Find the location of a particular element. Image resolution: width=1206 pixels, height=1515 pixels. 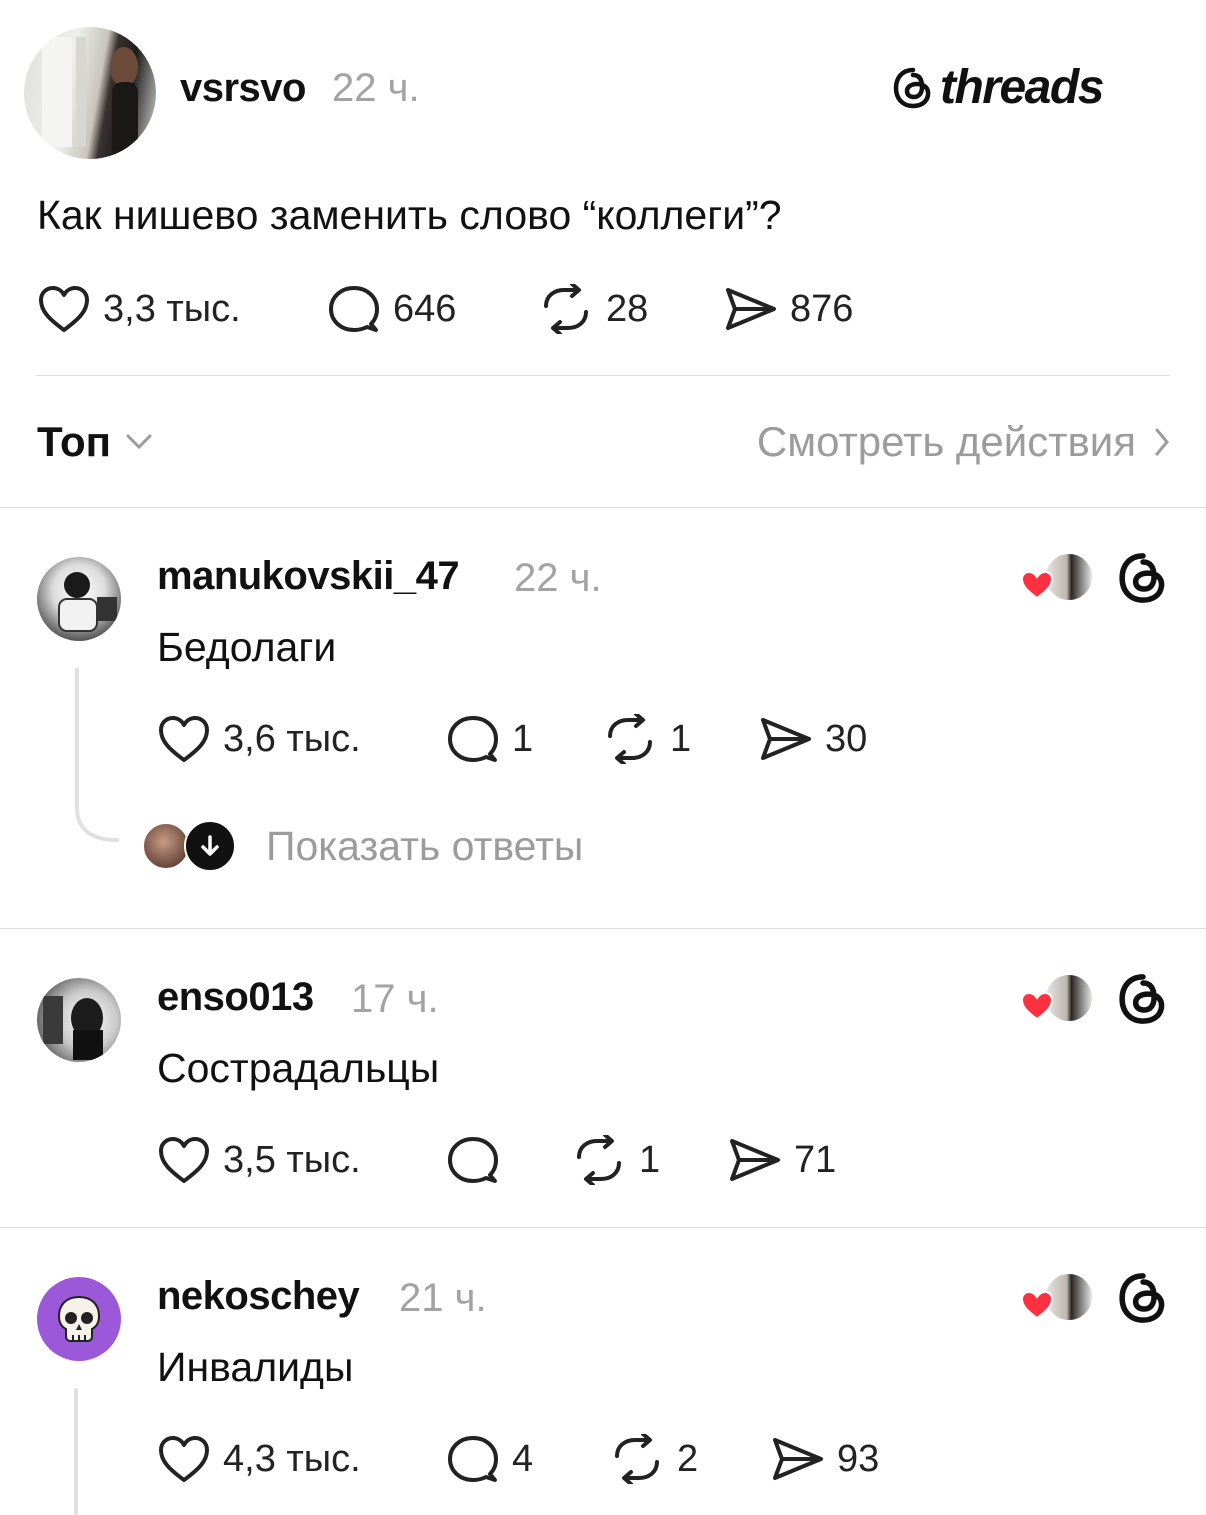

like-count: 4,3 тыс. is located at coordinates (292, 1458).